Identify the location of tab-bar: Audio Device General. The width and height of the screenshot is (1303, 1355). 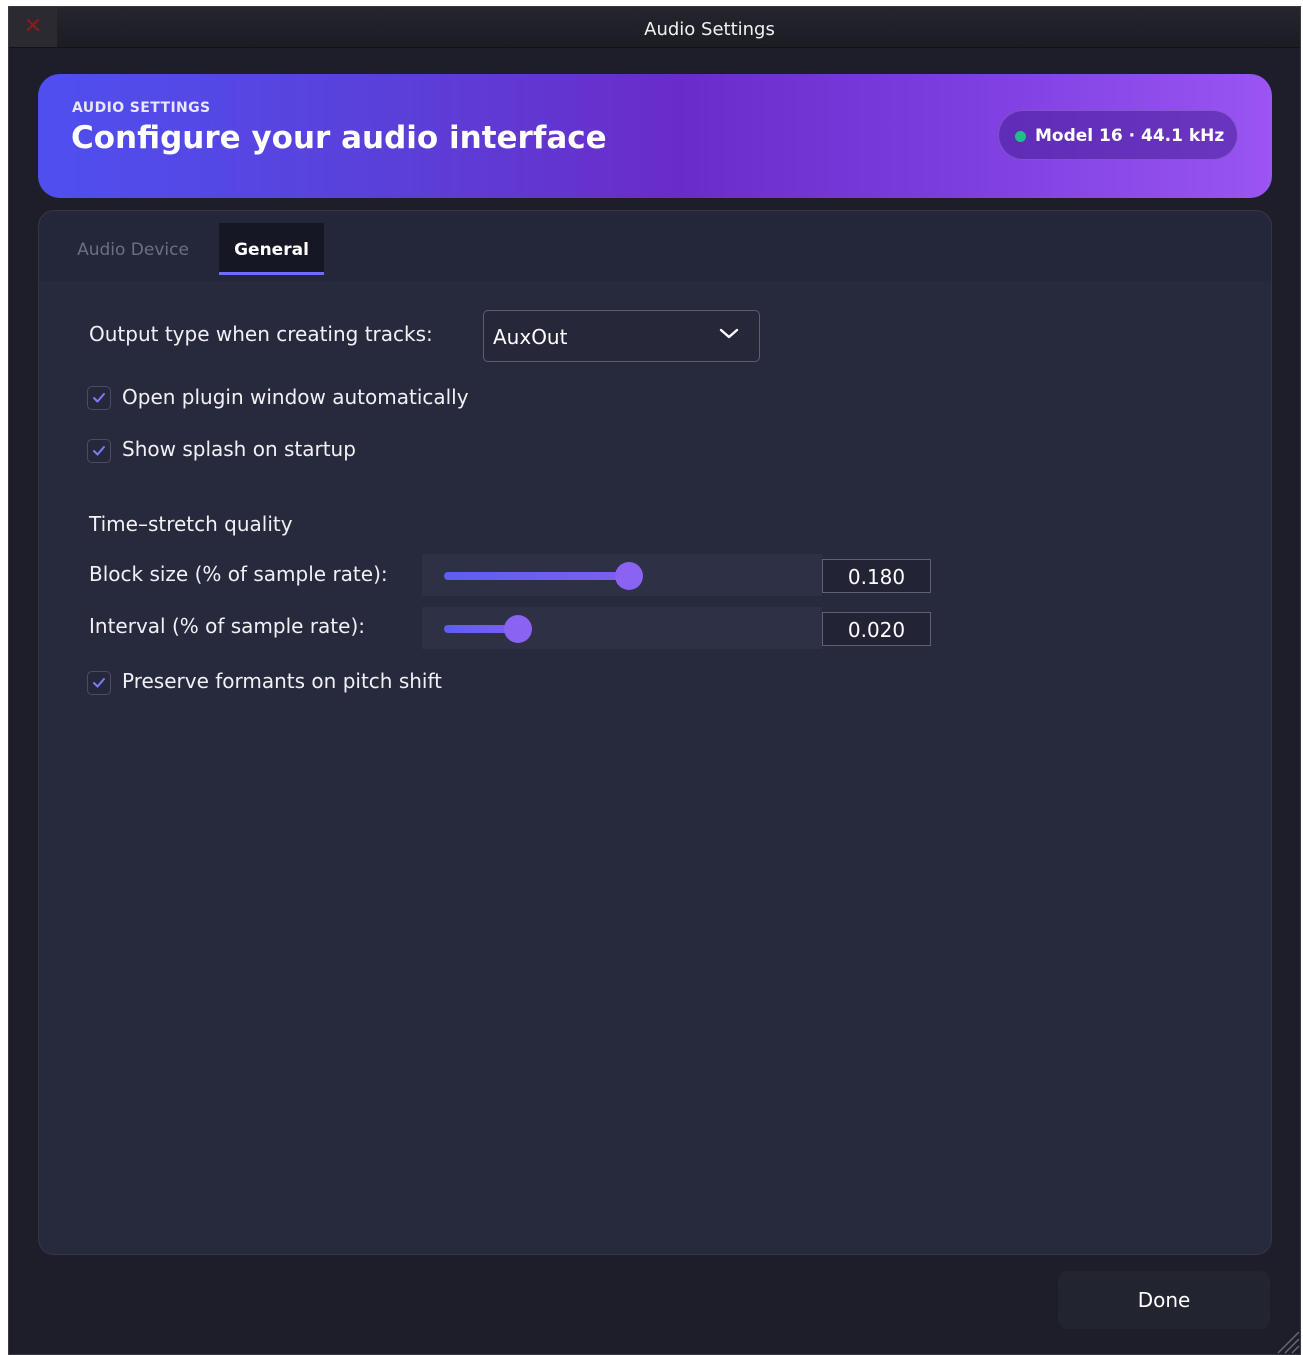
(655, 246).